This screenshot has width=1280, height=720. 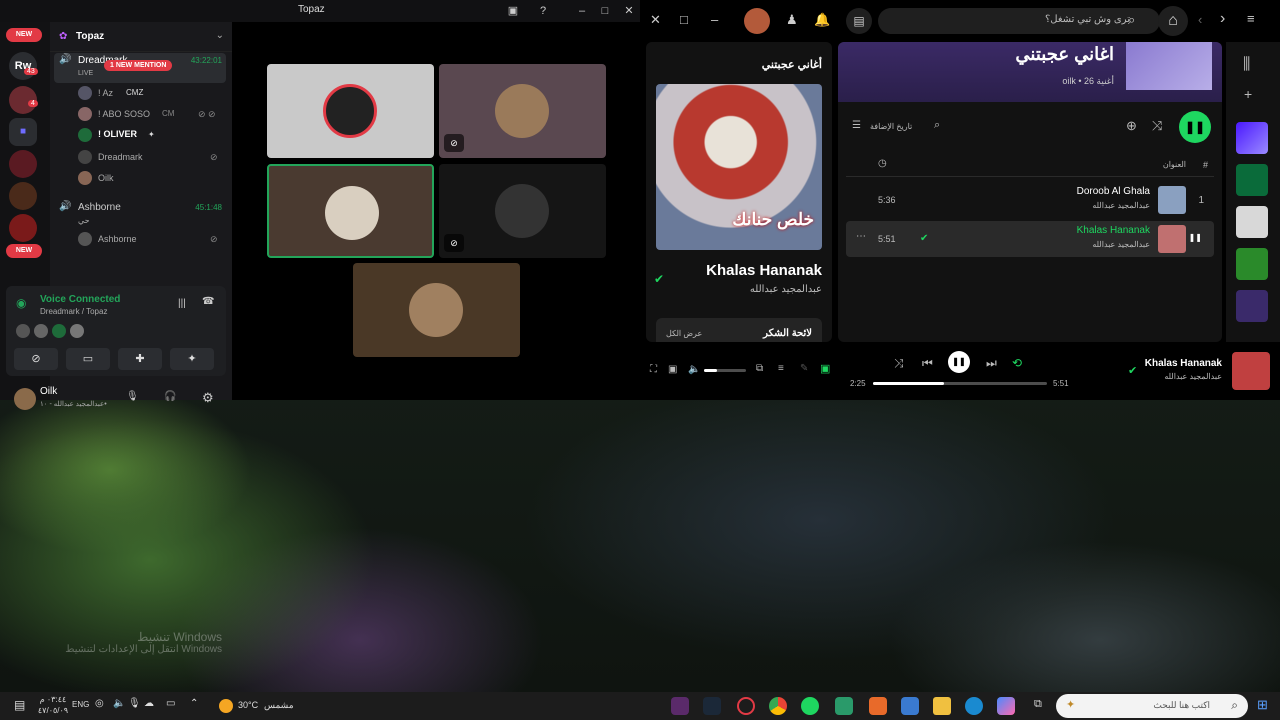 What do you see at coordinates (859, 21) in the screenshot?
I see `browse-icon: ▤` at bounding box center [859, 21].